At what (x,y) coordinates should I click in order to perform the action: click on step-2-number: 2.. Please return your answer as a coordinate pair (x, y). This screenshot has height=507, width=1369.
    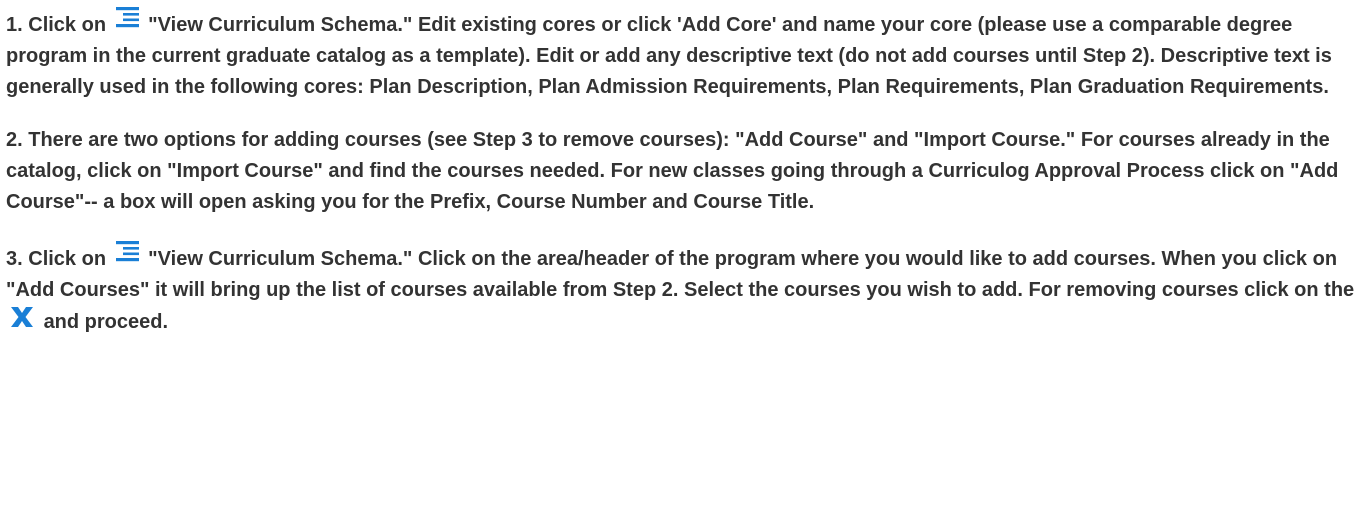
    Looking at the image, I should click on (14, 140).